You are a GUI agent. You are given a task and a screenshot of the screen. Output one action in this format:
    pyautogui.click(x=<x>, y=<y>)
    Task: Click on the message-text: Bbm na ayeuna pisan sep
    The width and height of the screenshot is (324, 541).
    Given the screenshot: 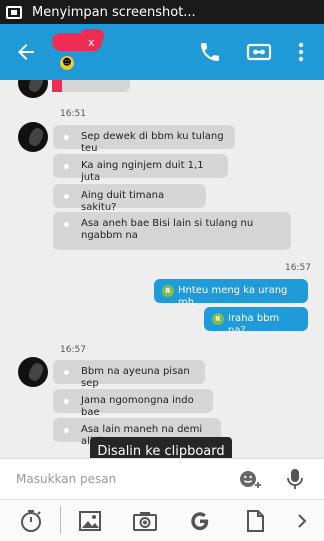 What is the action you would take?
    pyautogui.click(x=135, y=377)
    